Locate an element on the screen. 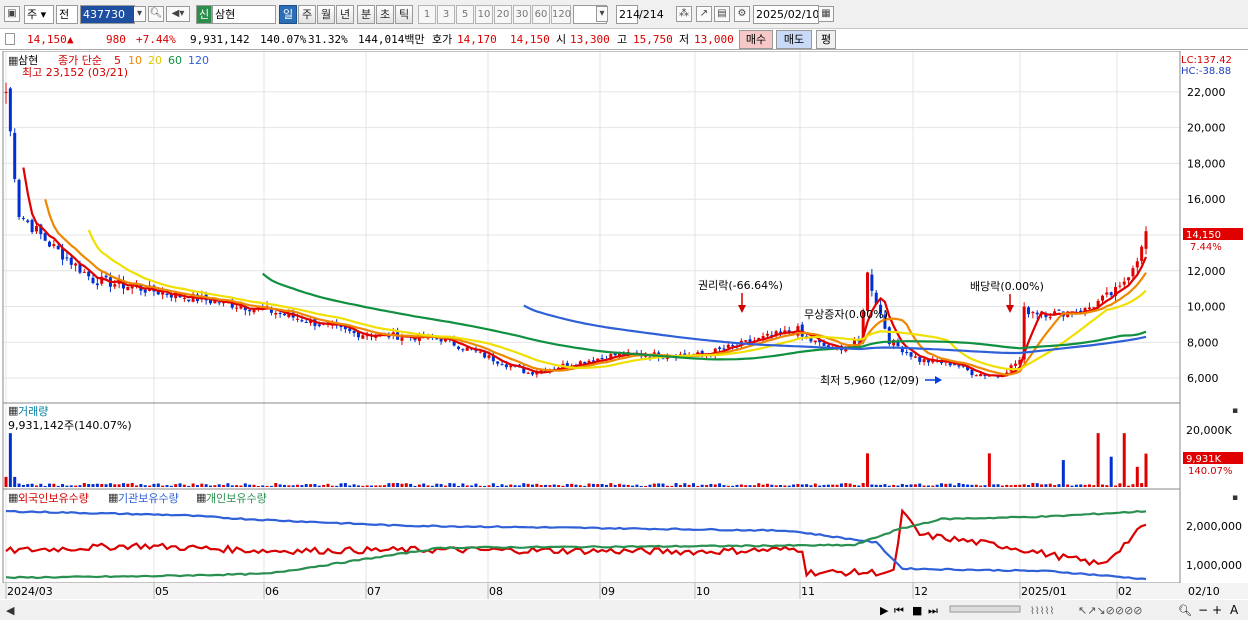  interval-60: 60 is located at coordinates (541, 14).